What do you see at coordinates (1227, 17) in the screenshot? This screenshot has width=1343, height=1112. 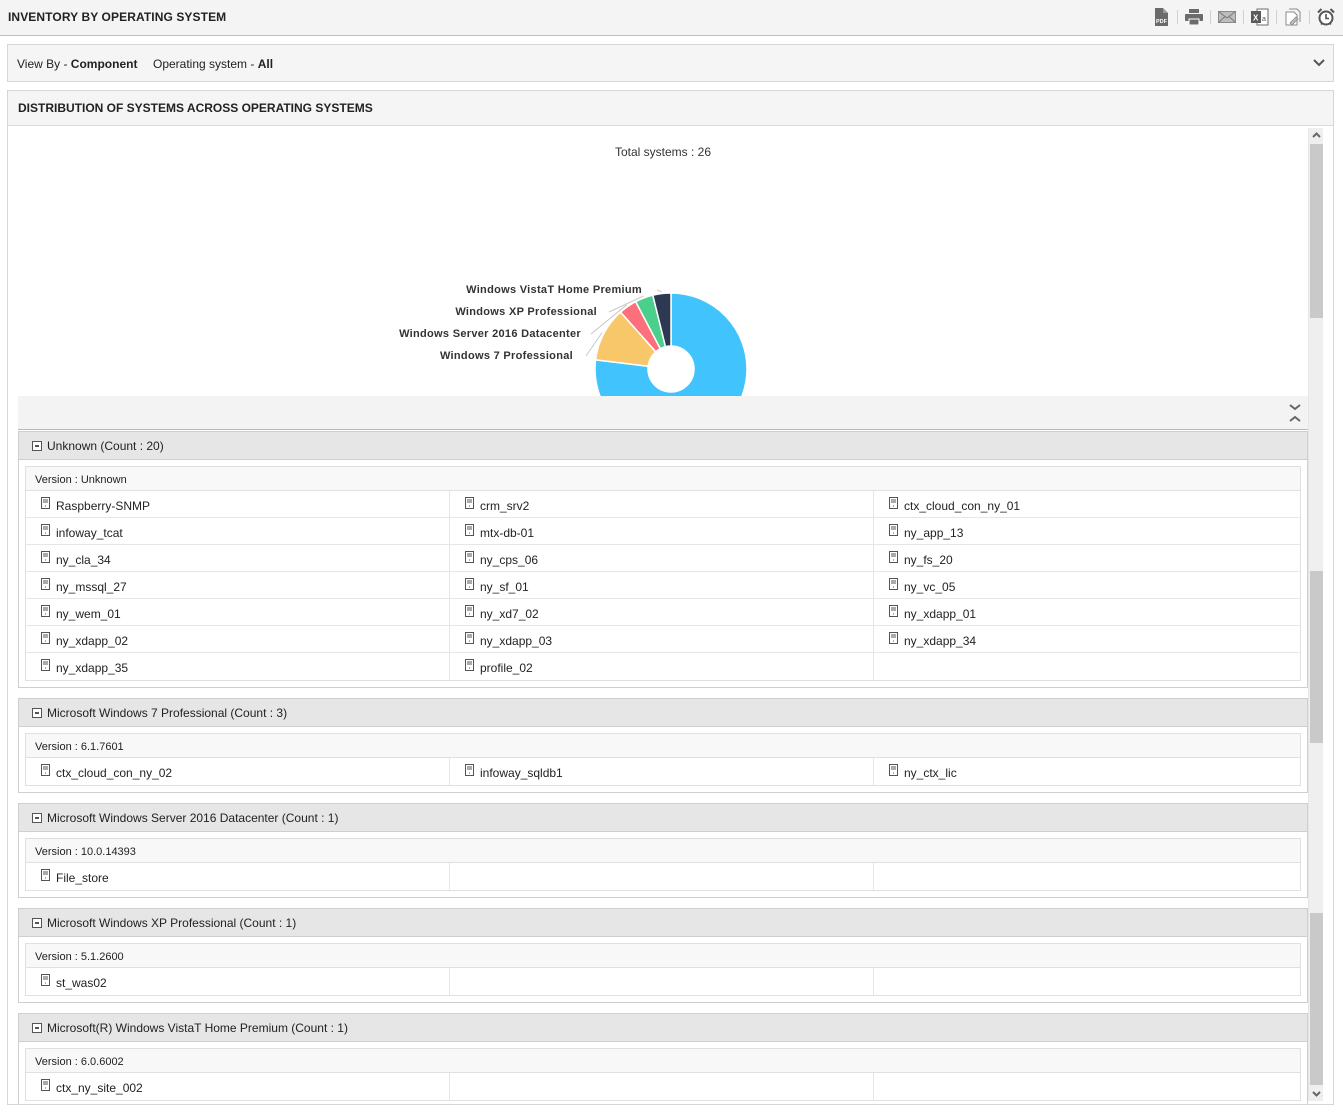 I see `email-button` at bounding box center [1227, 17].